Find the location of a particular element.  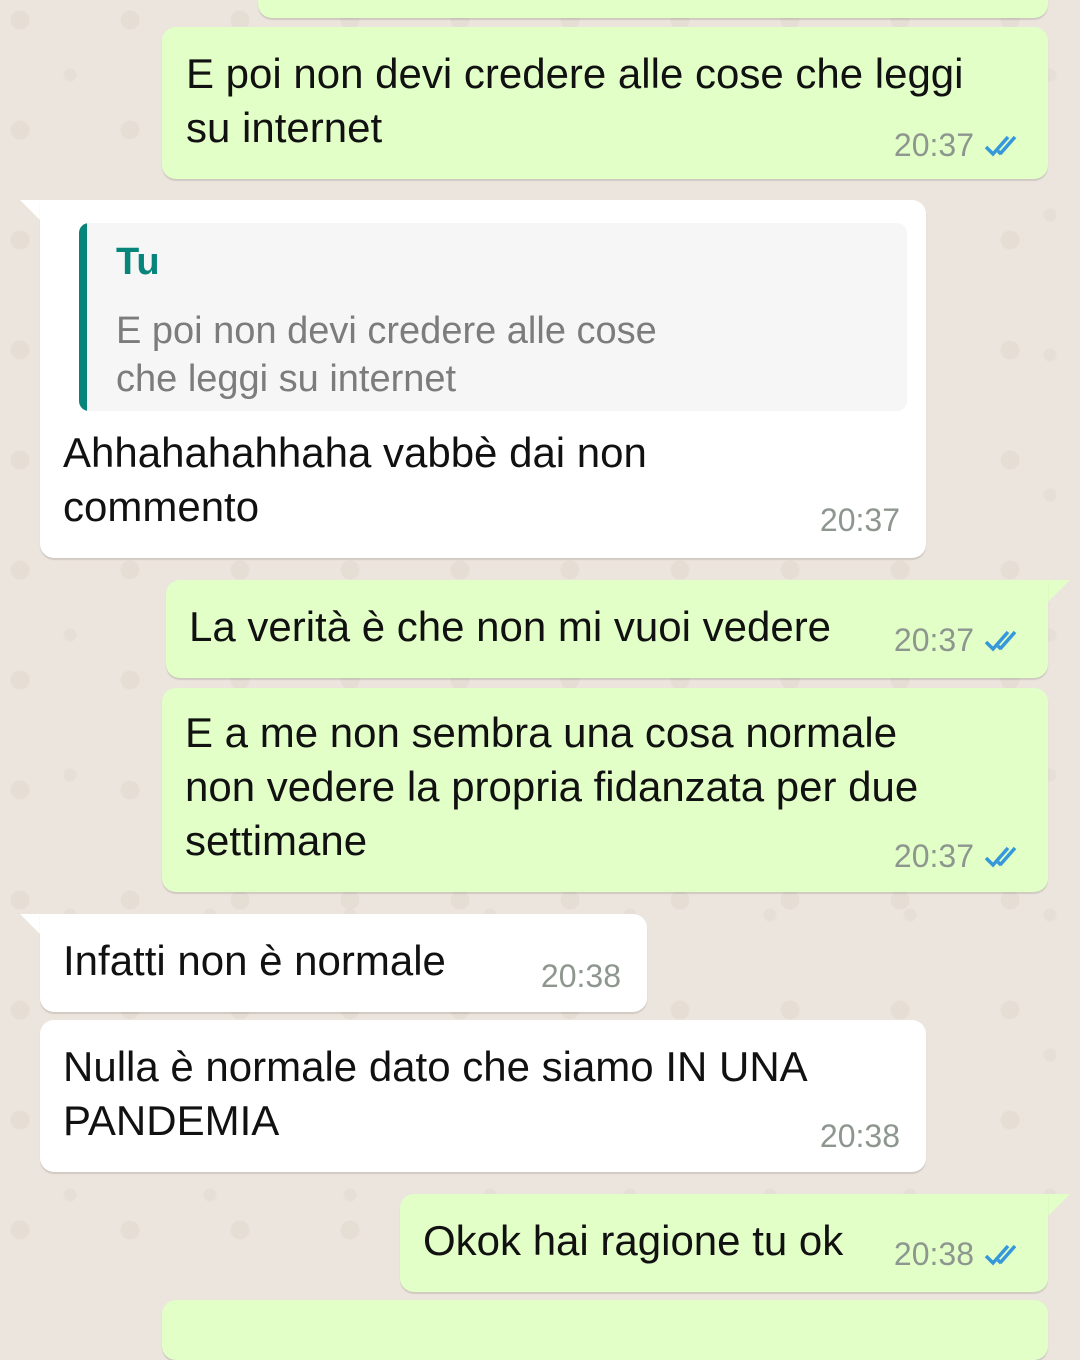

message-text: Ahhahahahhaha vabbè dai non commento is located at coordinates (355, 479).